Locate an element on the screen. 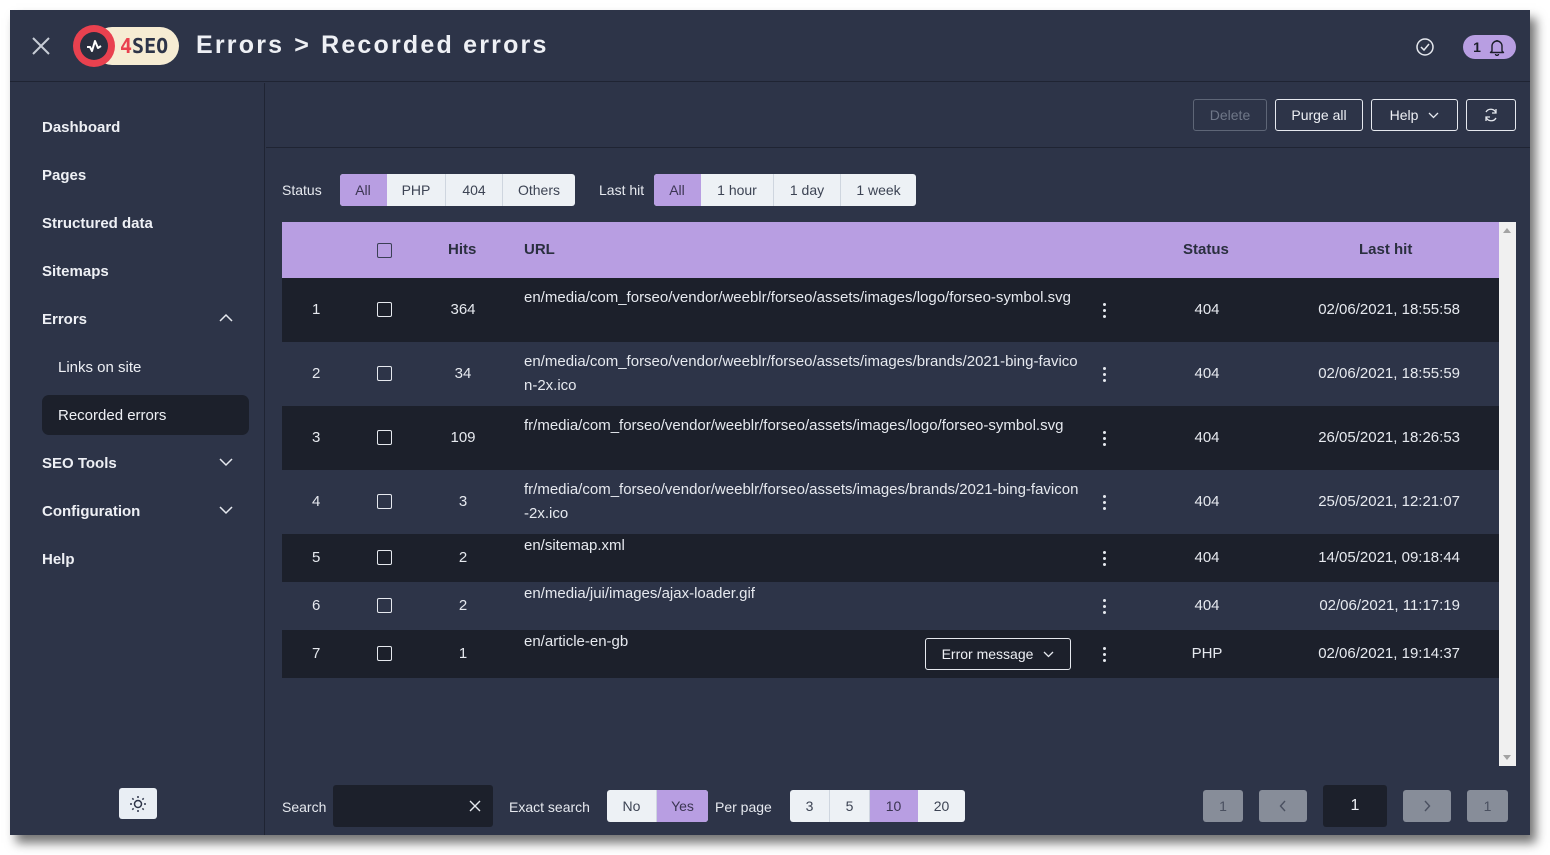 The image size is (1550, 855). status-filter-all: All is located at coordinates (363, 190).